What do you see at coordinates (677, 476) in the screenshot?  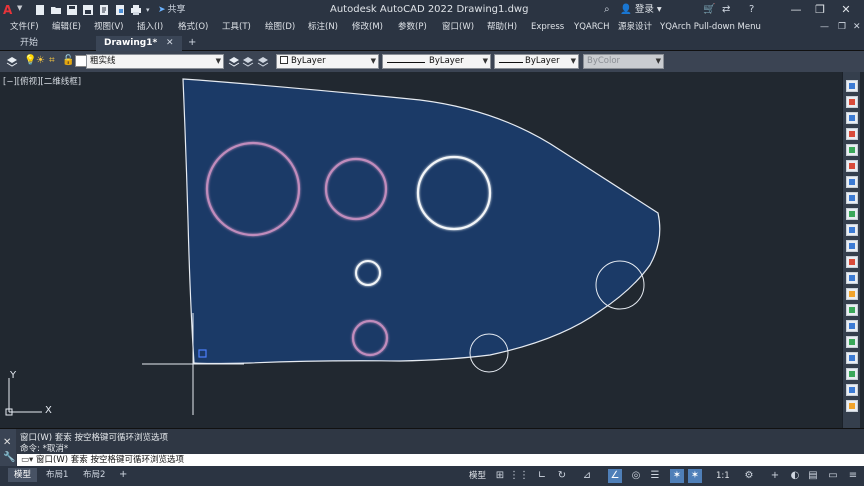 I see `annotation-visibility-icon: ✶` at bounding box center [677, 476].